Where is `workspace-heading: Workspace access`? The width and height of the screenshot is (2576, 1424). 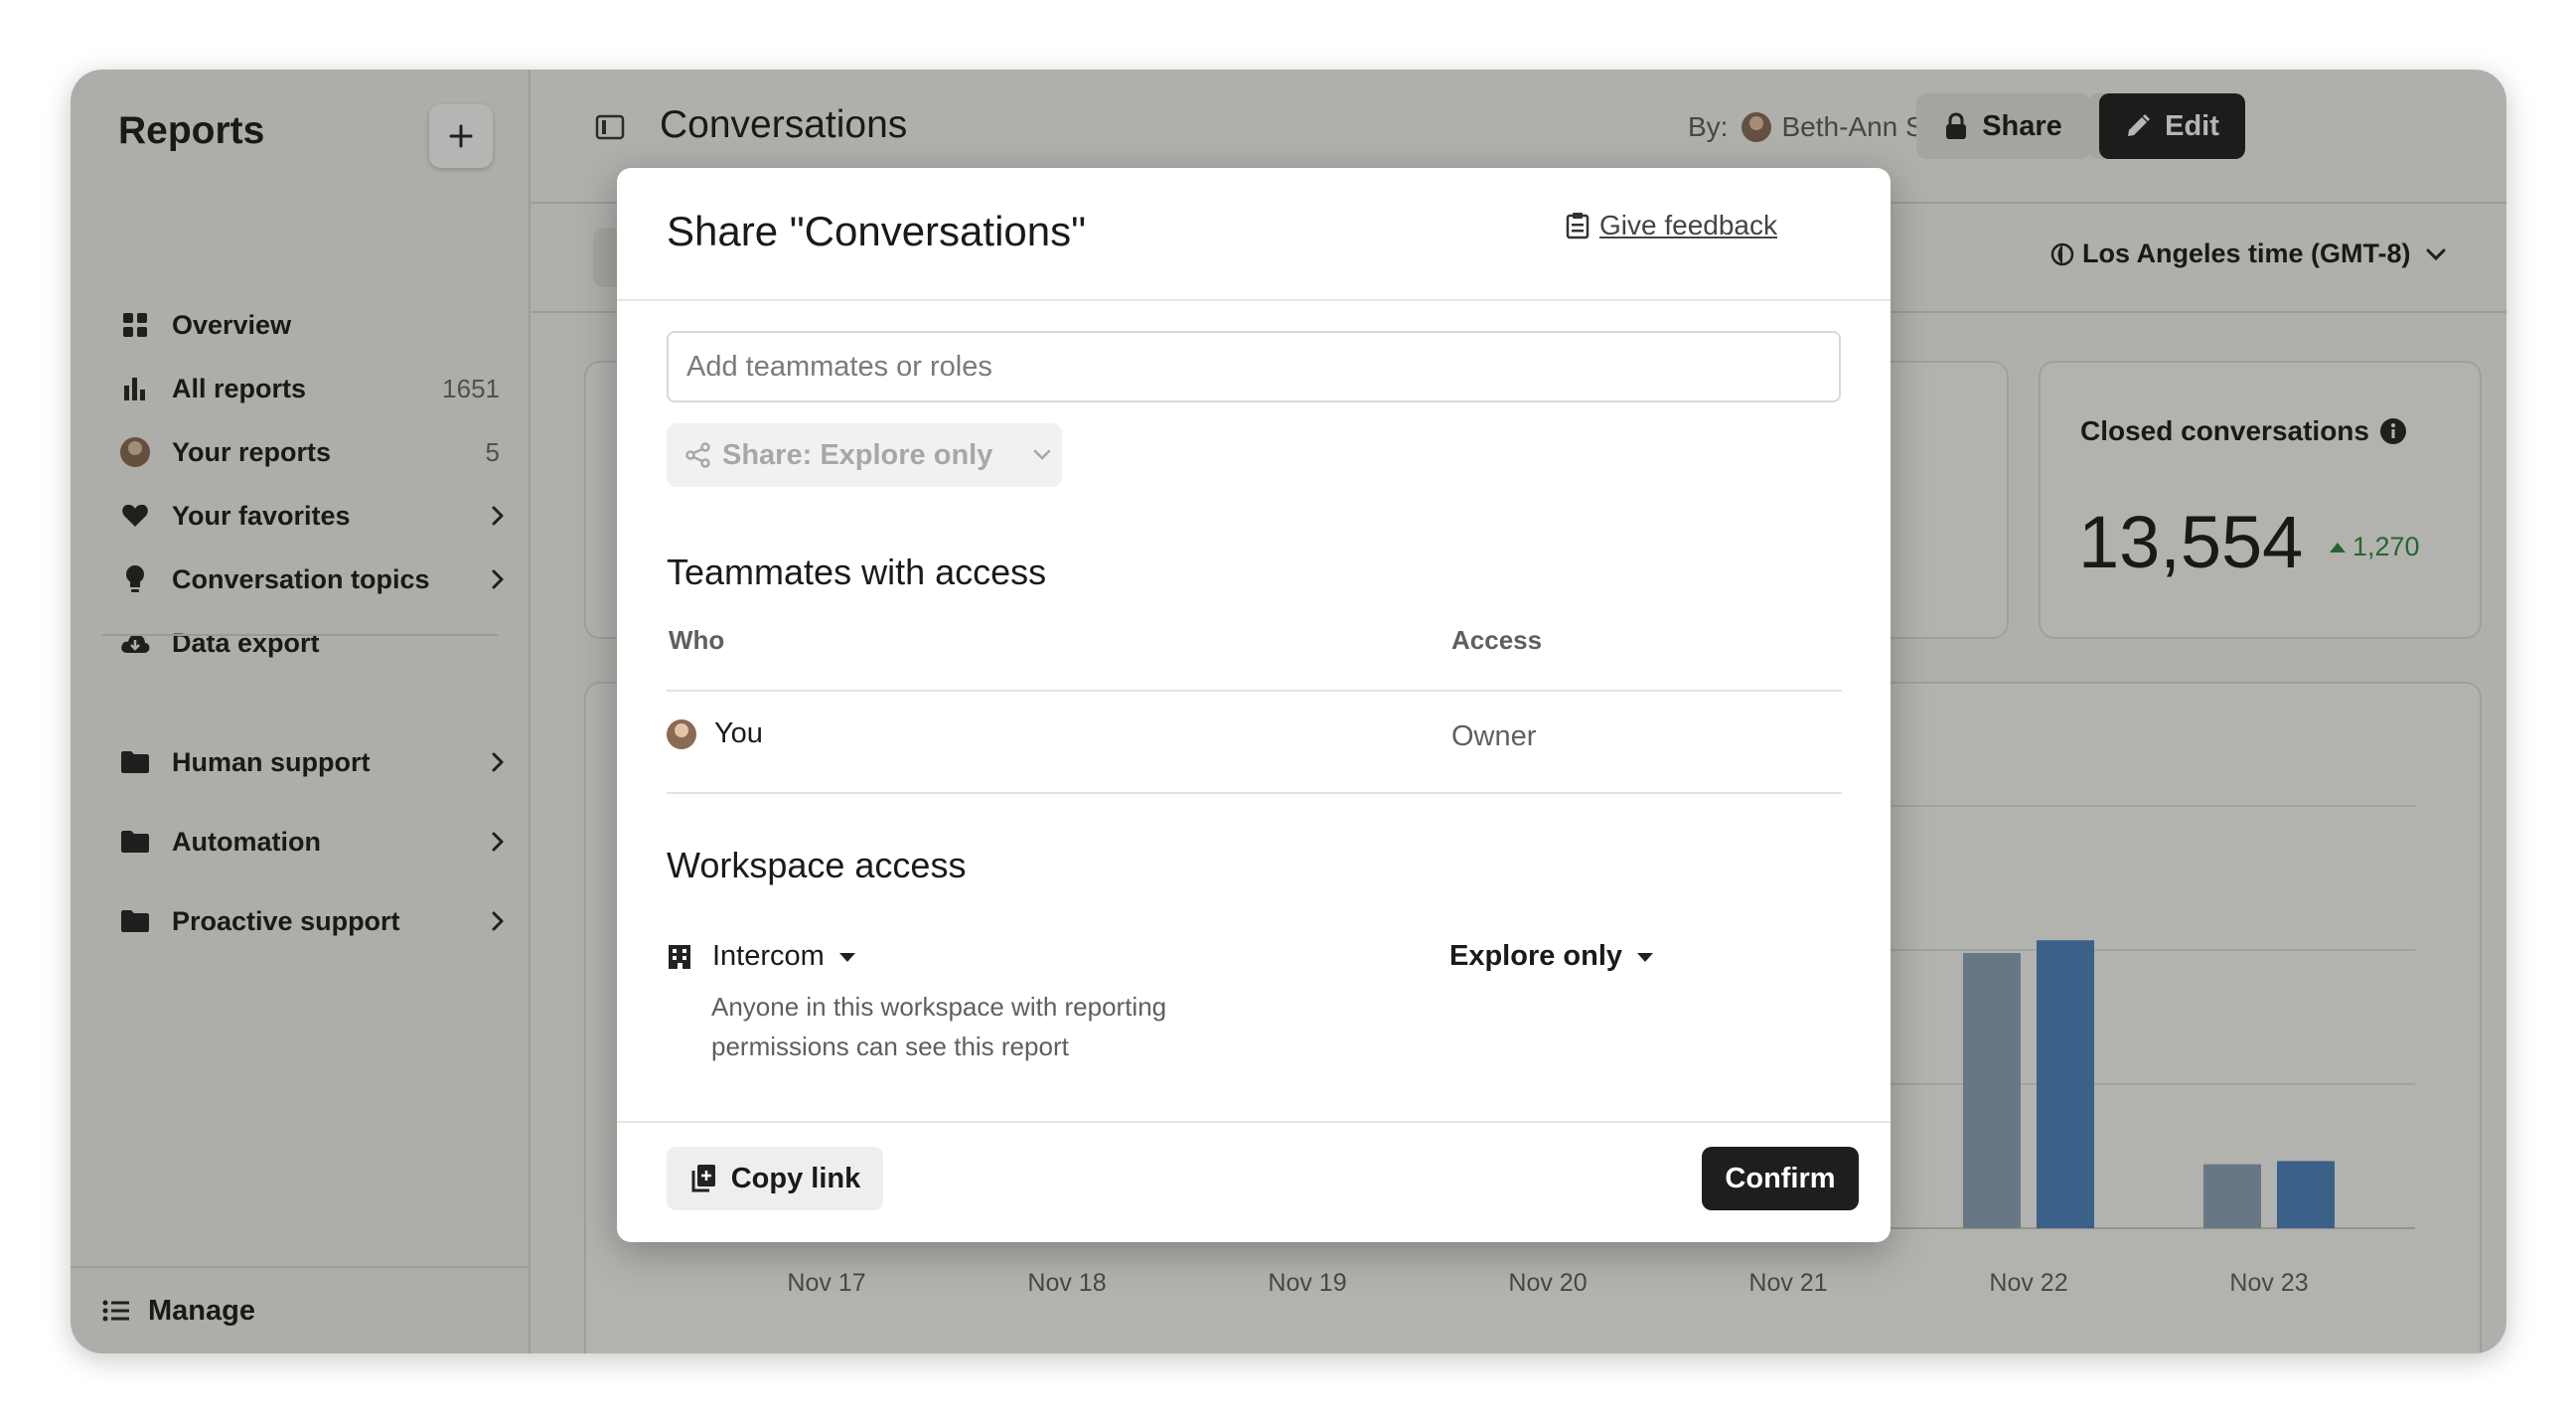 workspace-heading: Workspace access is located at coordinates (817, 865).